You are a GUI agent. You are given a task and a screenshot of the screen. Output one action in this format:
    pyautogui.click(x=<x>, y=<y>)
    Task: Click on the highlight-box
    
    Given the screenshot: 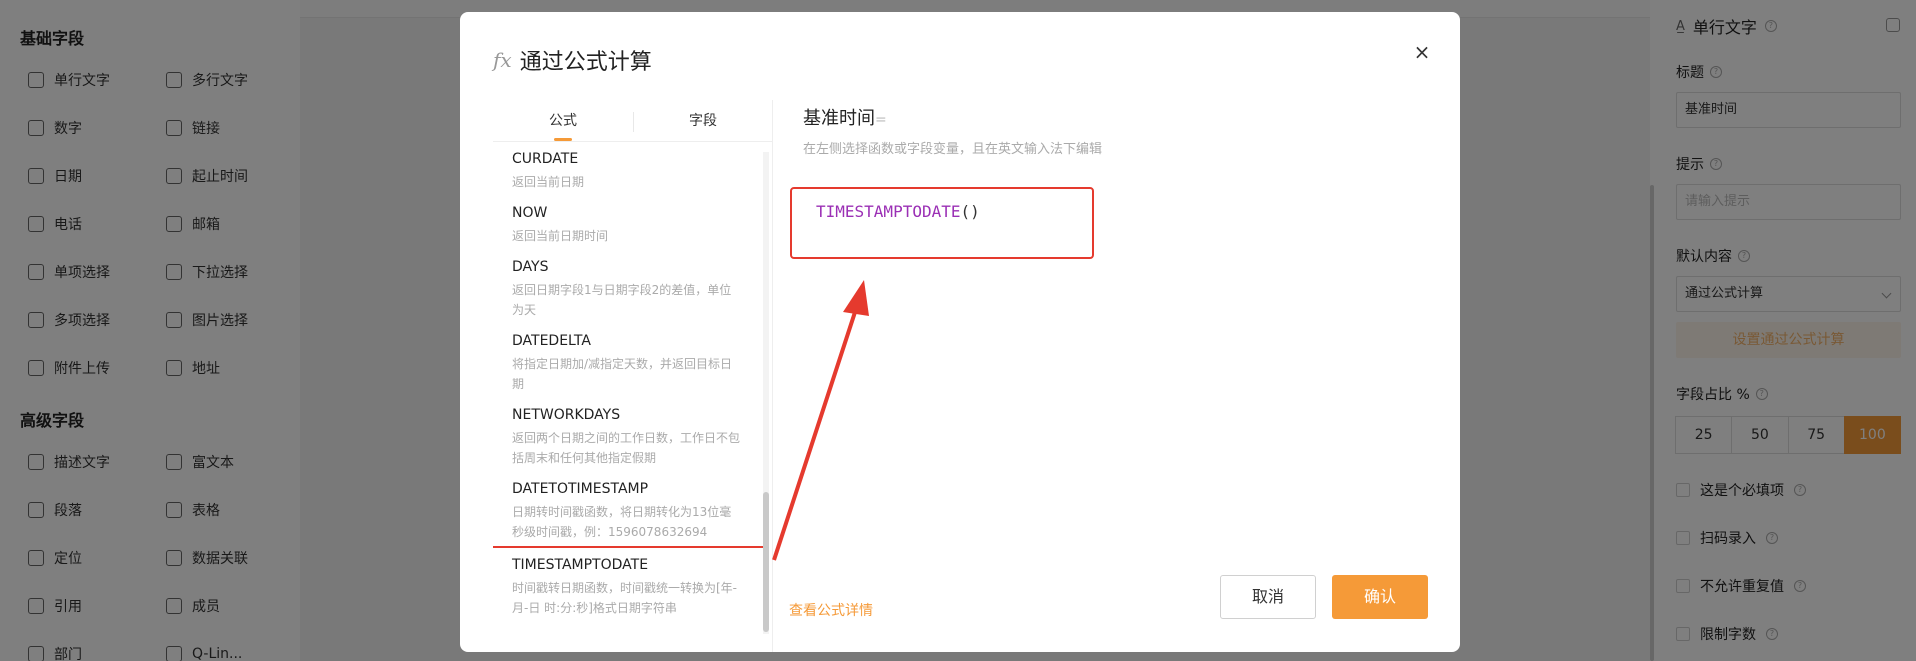 What is the action you would take?
    pyautogui.click(x=942, y=223)
    